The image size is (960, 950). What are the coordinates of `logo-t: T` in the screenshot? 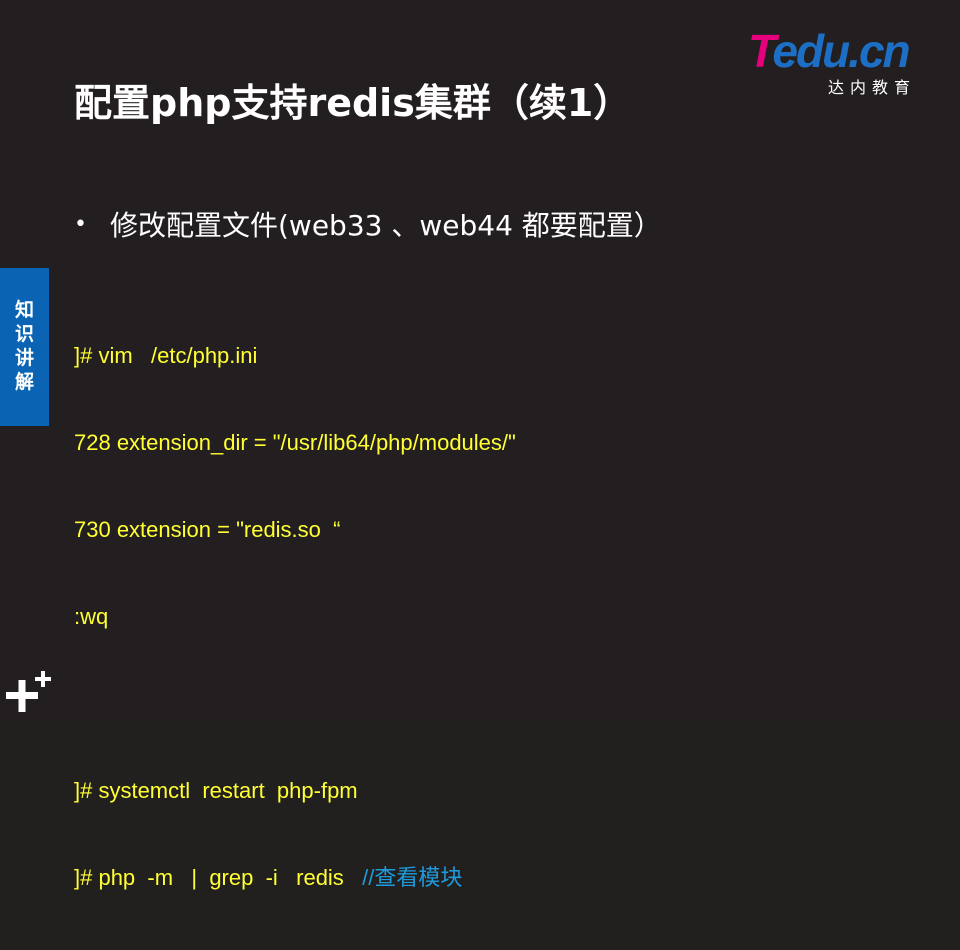 It's located at (761, 51).